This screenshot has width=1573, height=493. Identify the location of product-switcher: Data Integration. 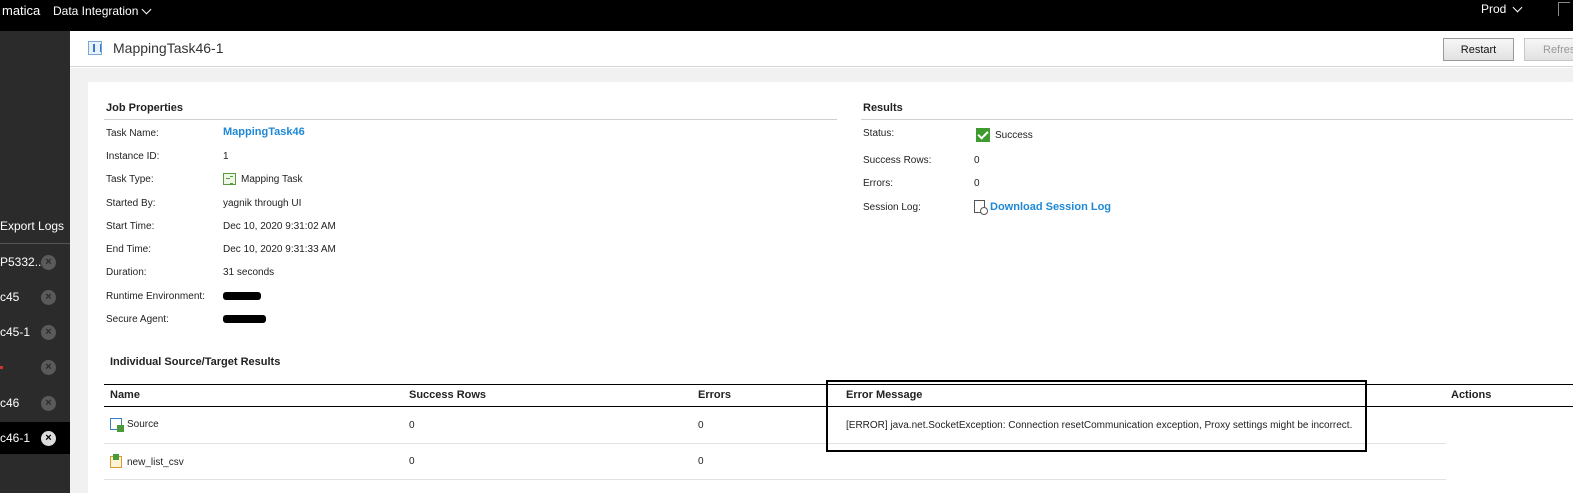
(102, 11).